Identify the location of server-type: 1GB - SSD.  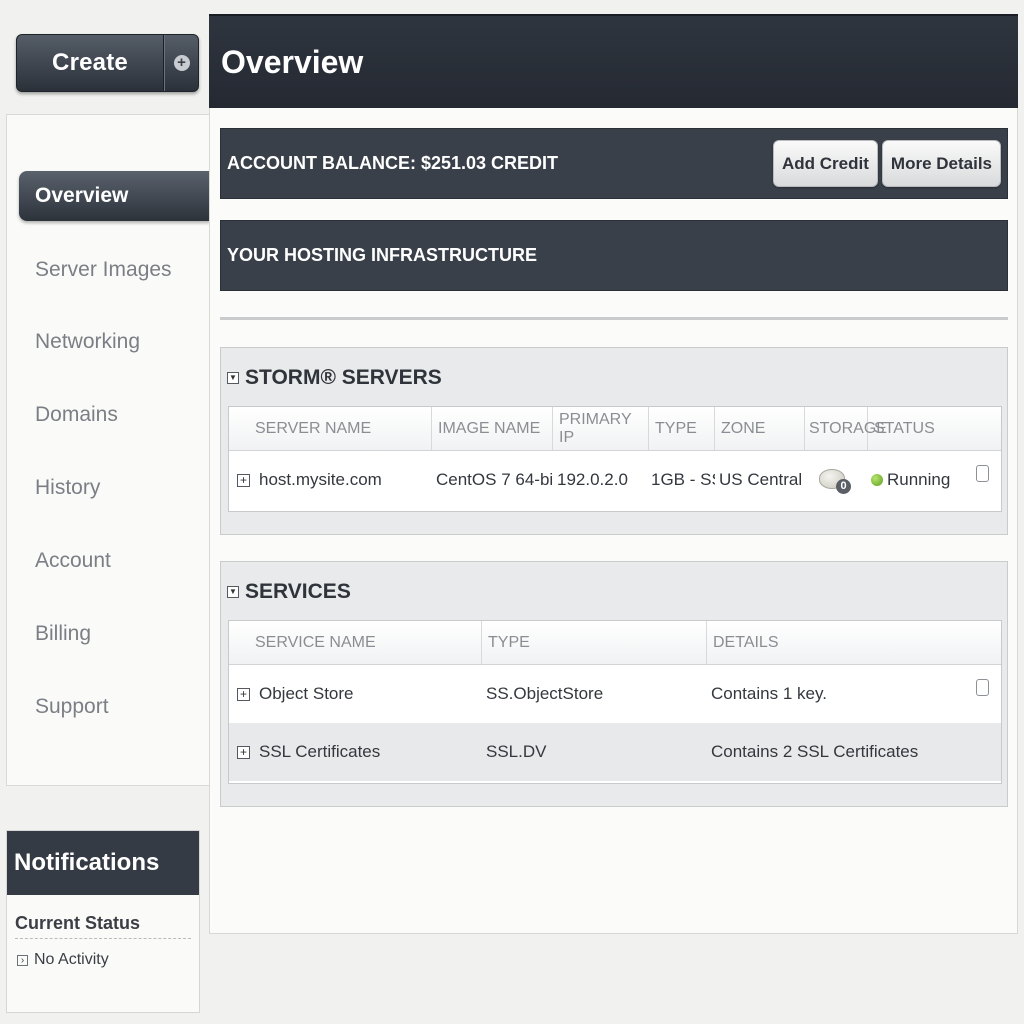
(683, 479).